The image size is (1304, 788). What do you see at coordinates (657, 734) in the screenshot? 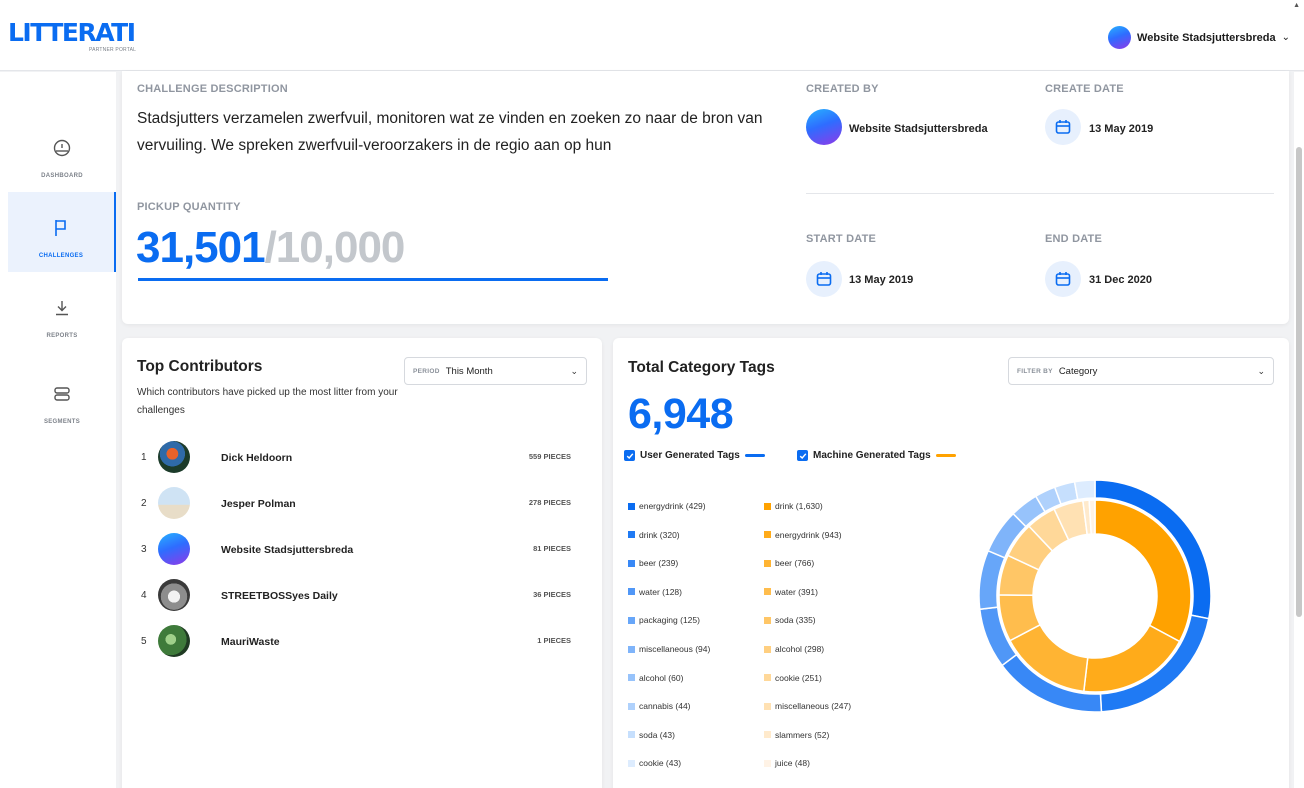
I see `tag-label: soda (43)` at bounding box center [657, 734].